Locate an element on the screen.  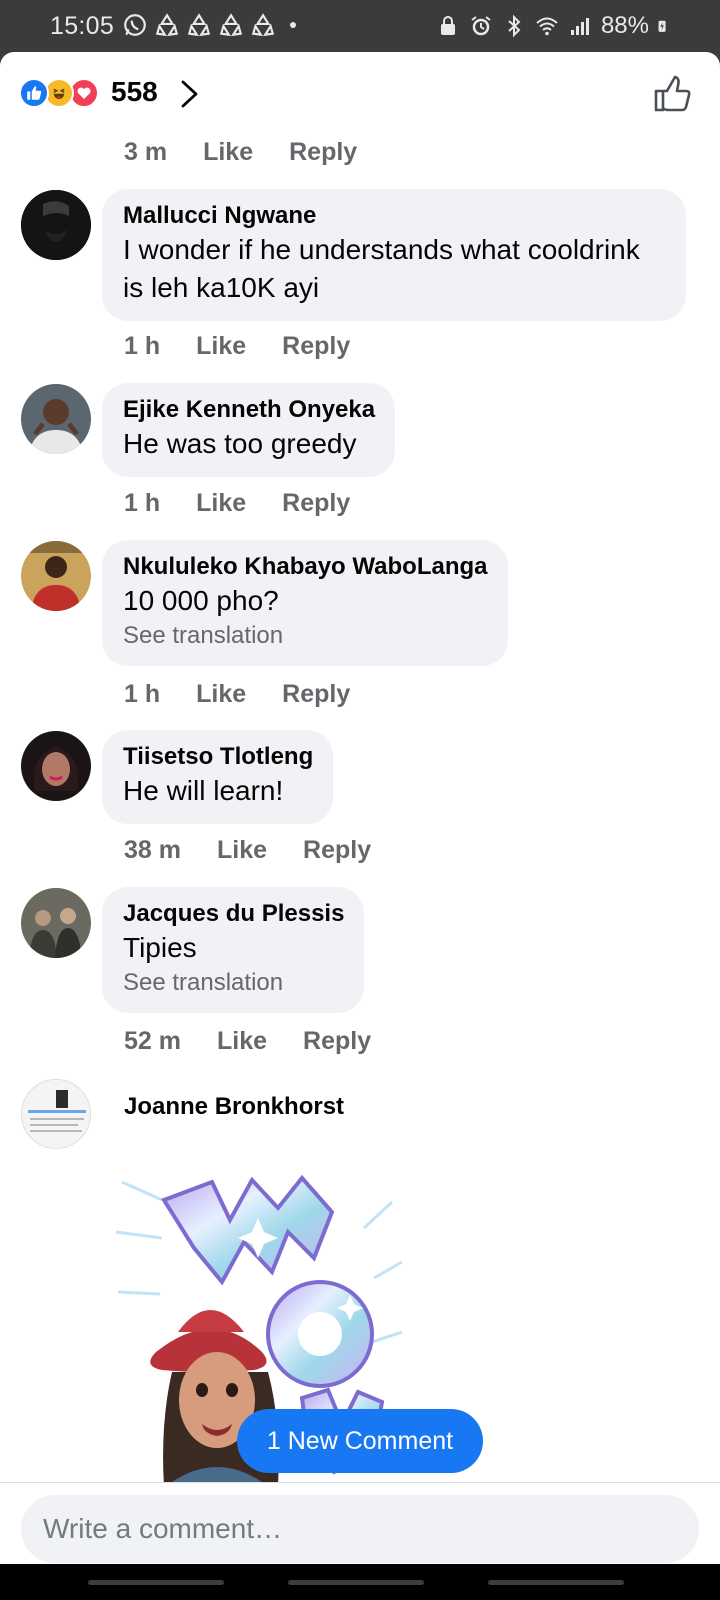
comment-author: Nkululeko Khabayo WaboLanga is located at coordinates (305, 567).